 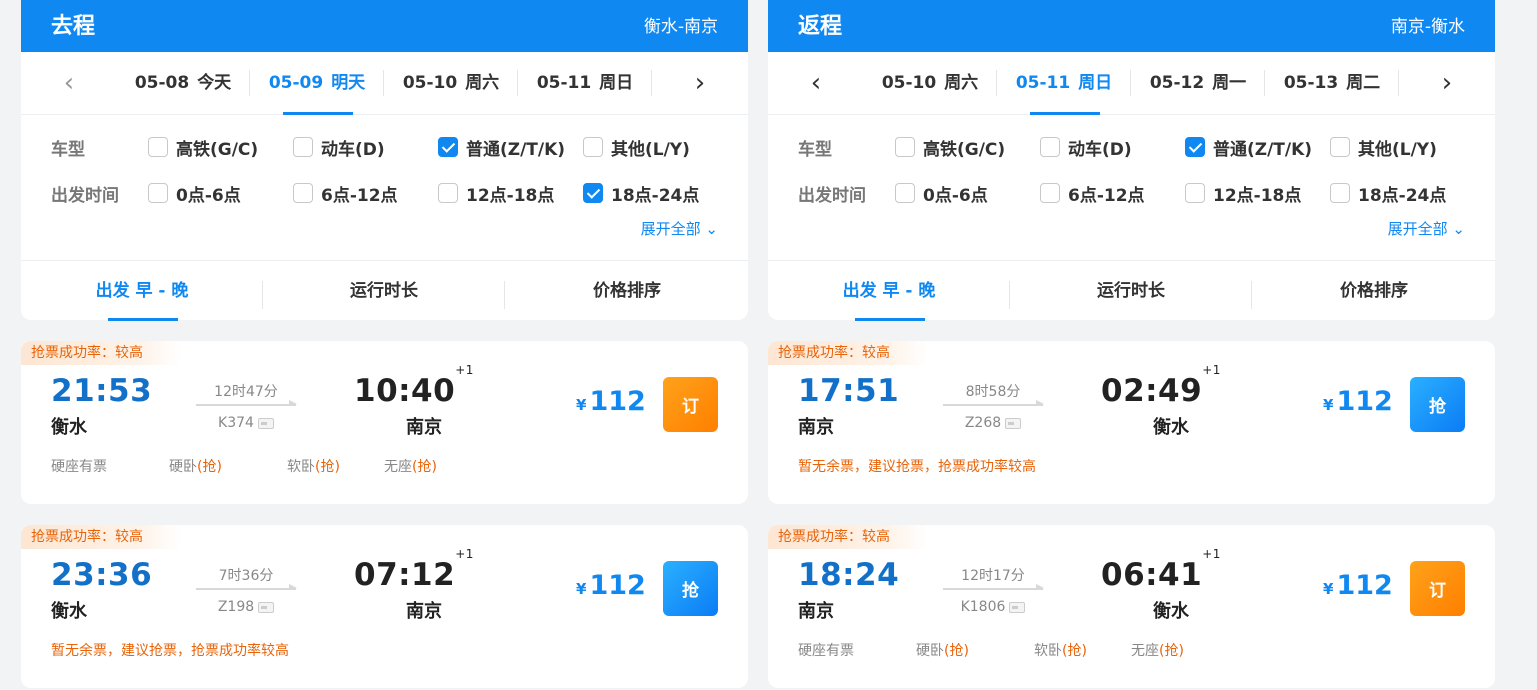 I want to click on seat-name: 软卧, so click(x=1048, y=651).